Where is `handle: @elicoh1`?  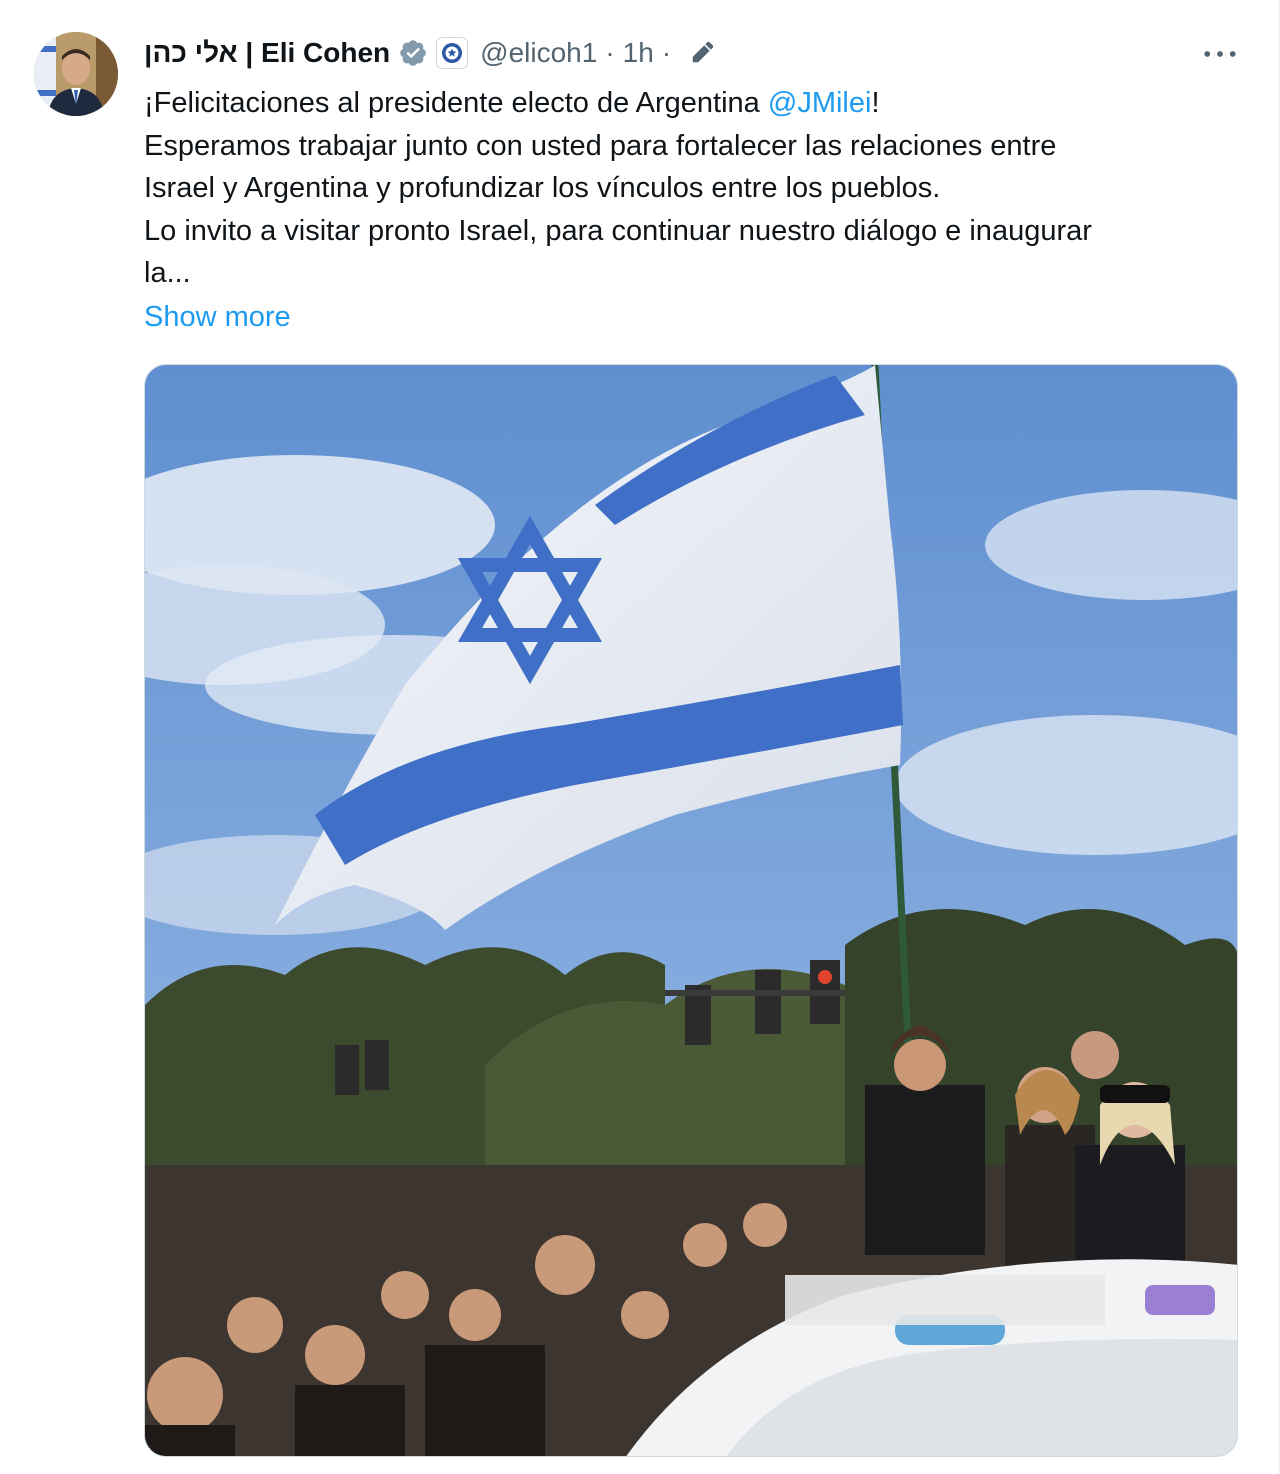 handle: @elicoh1 is located at coordinates (538, 53).